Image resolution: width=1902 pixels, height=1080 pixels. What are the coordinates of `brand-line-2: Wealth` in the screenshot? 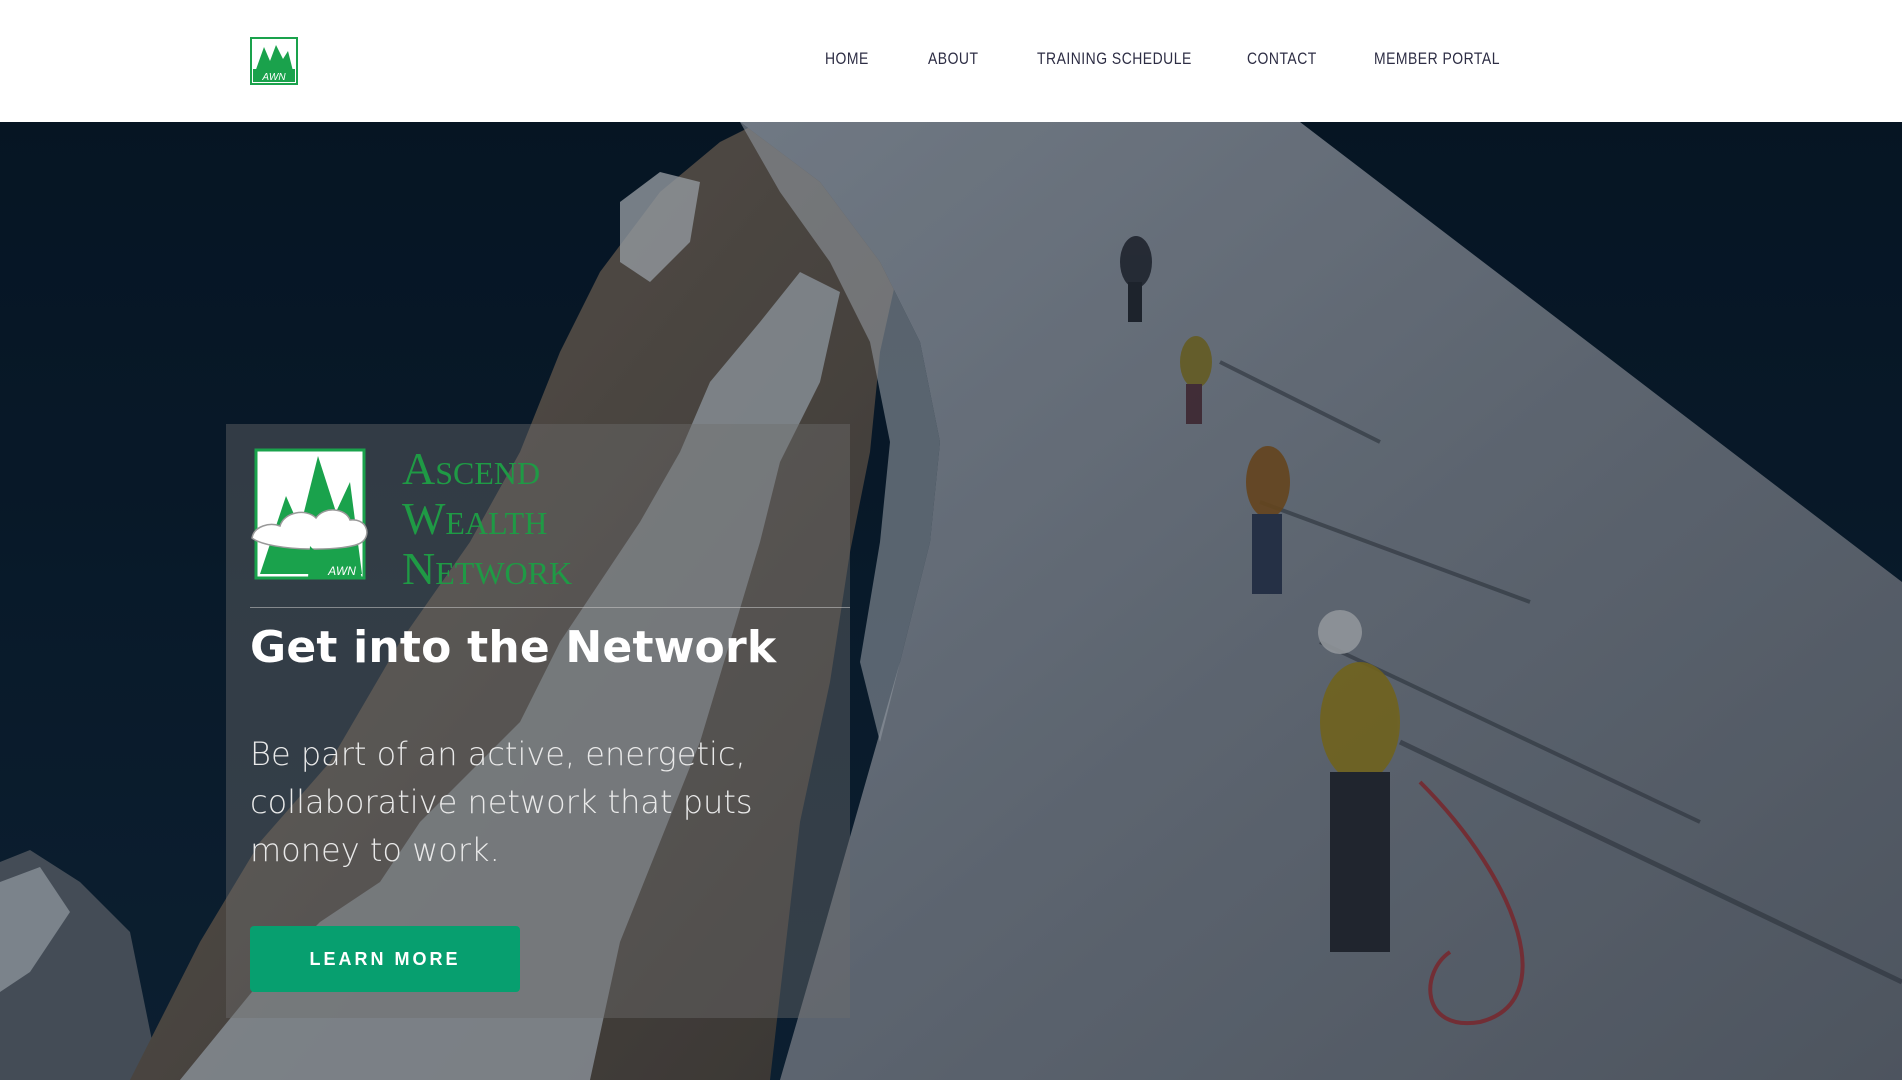 It's located at (475, 518).